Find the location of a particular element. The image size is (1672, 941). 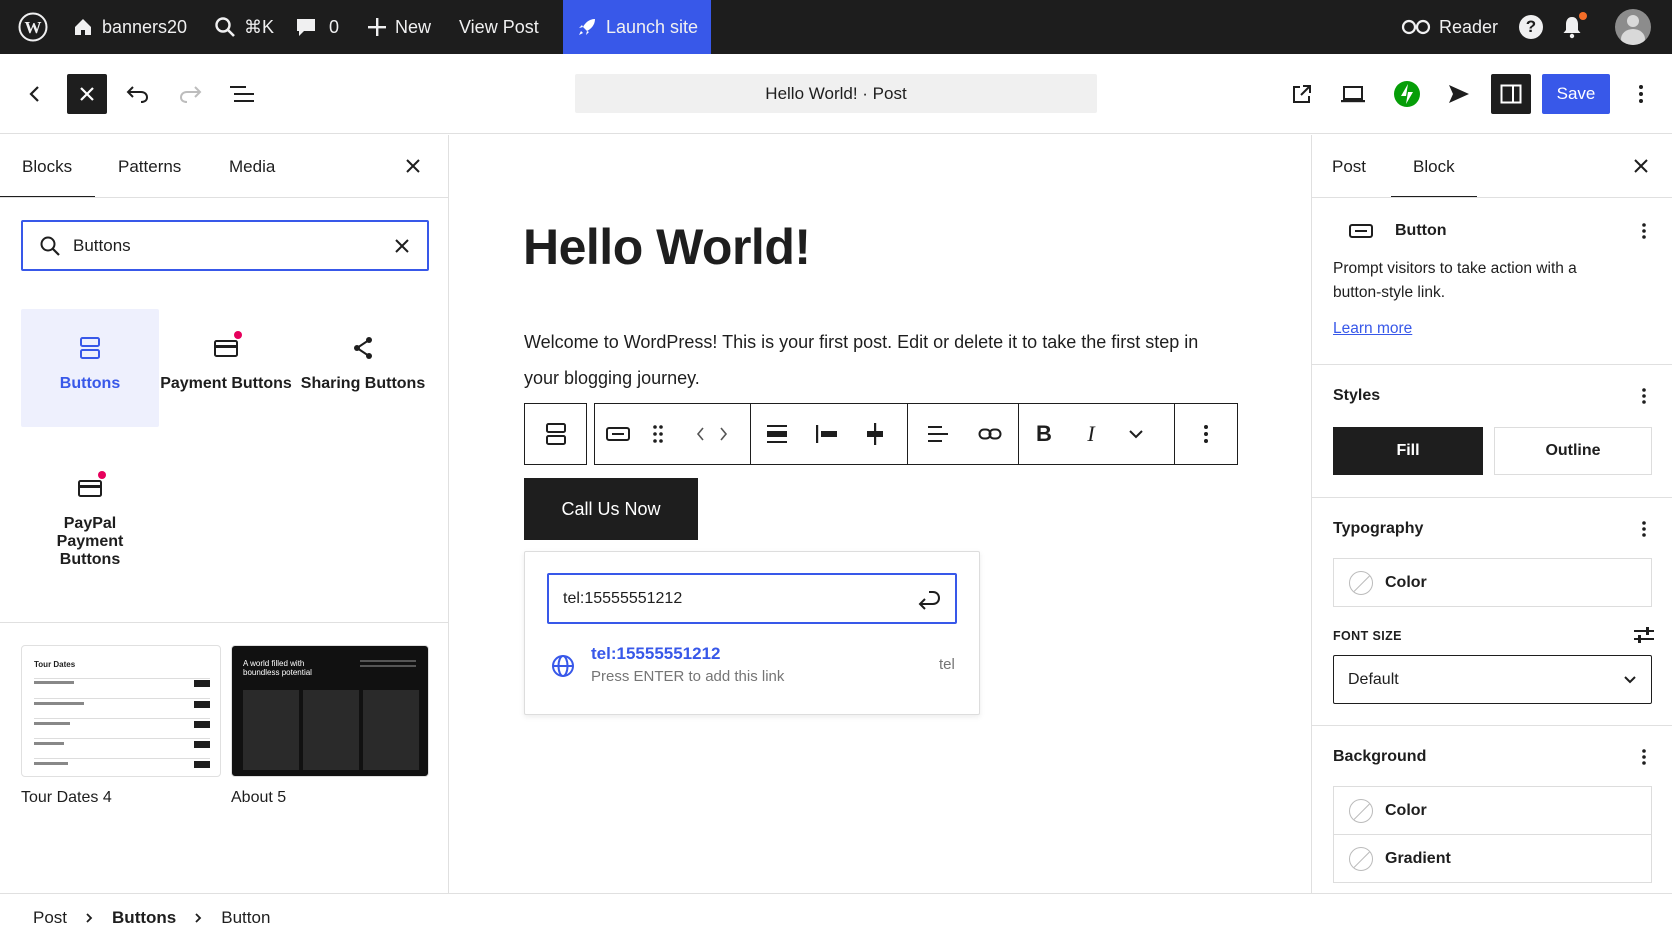

tab-blocks: Blocks is located at coordinates (47, 166).